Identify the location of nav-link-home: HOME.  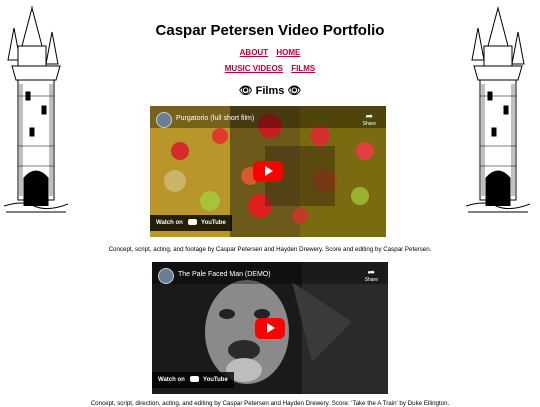
(288, 52).